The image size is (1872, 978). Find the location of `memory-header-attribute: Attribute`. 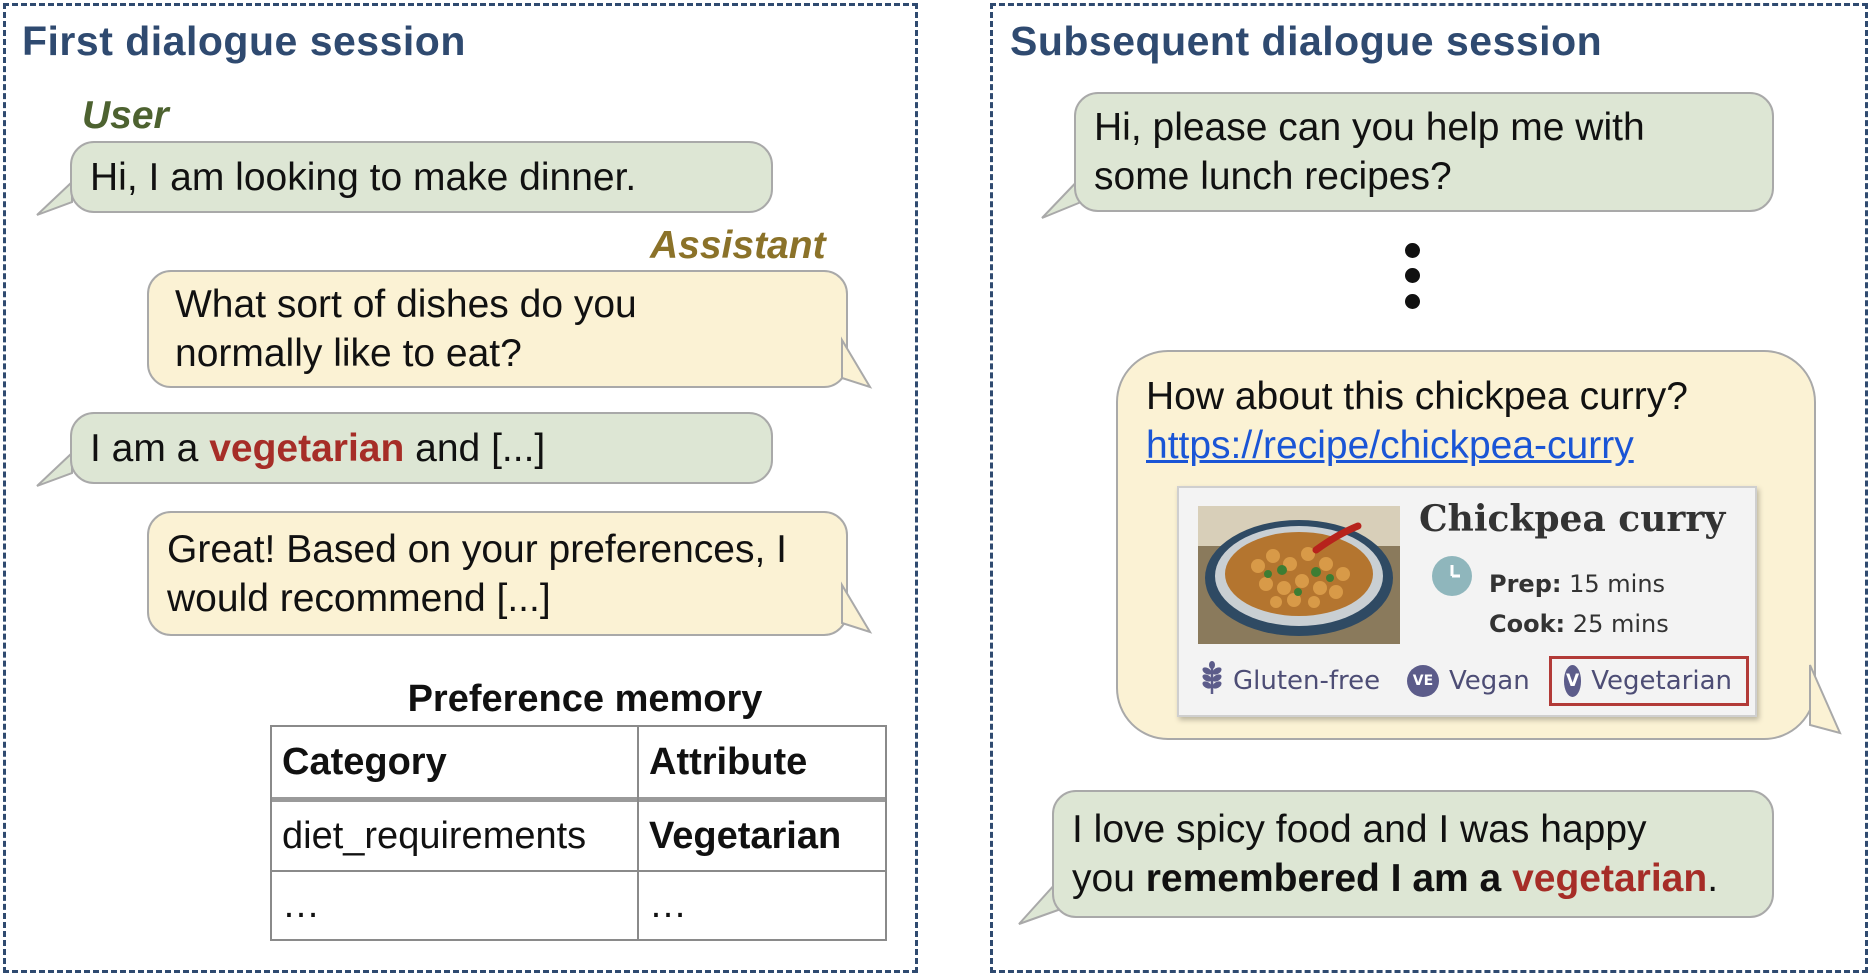

memory-header-attribute: Attribute is located at coordinates (728, 761).